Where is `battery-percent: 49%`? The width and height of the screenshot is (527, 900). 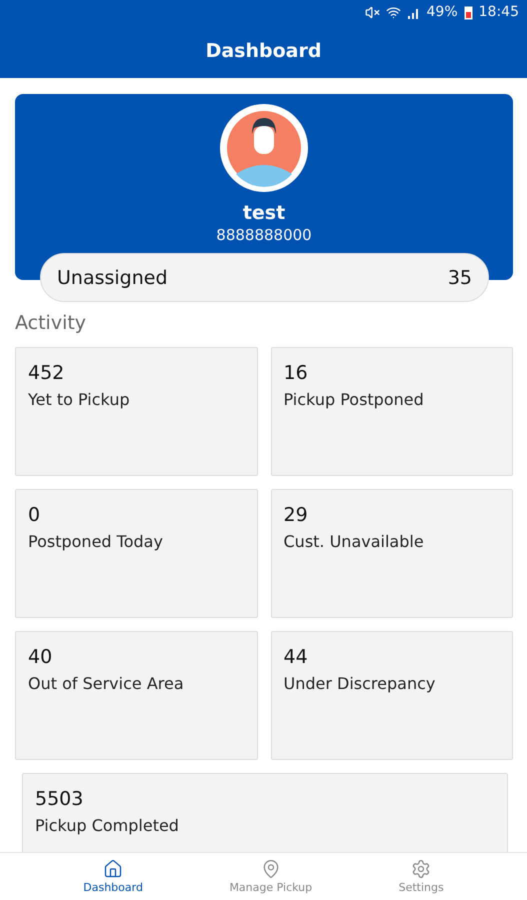 battery-percent: 49% is located at coordinates (442, 12).